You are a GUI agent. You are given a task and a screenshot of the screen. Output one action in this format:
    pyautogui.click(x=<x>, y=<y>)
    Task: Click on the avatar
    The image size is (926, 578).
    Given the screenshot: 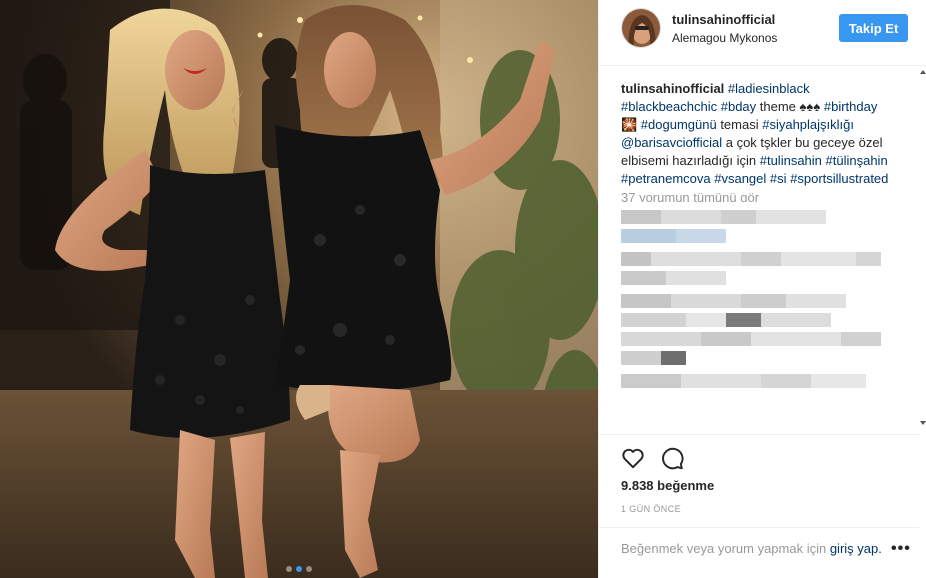 What is the action you would take?
    pyautogui.click(x=641, y=28)
    